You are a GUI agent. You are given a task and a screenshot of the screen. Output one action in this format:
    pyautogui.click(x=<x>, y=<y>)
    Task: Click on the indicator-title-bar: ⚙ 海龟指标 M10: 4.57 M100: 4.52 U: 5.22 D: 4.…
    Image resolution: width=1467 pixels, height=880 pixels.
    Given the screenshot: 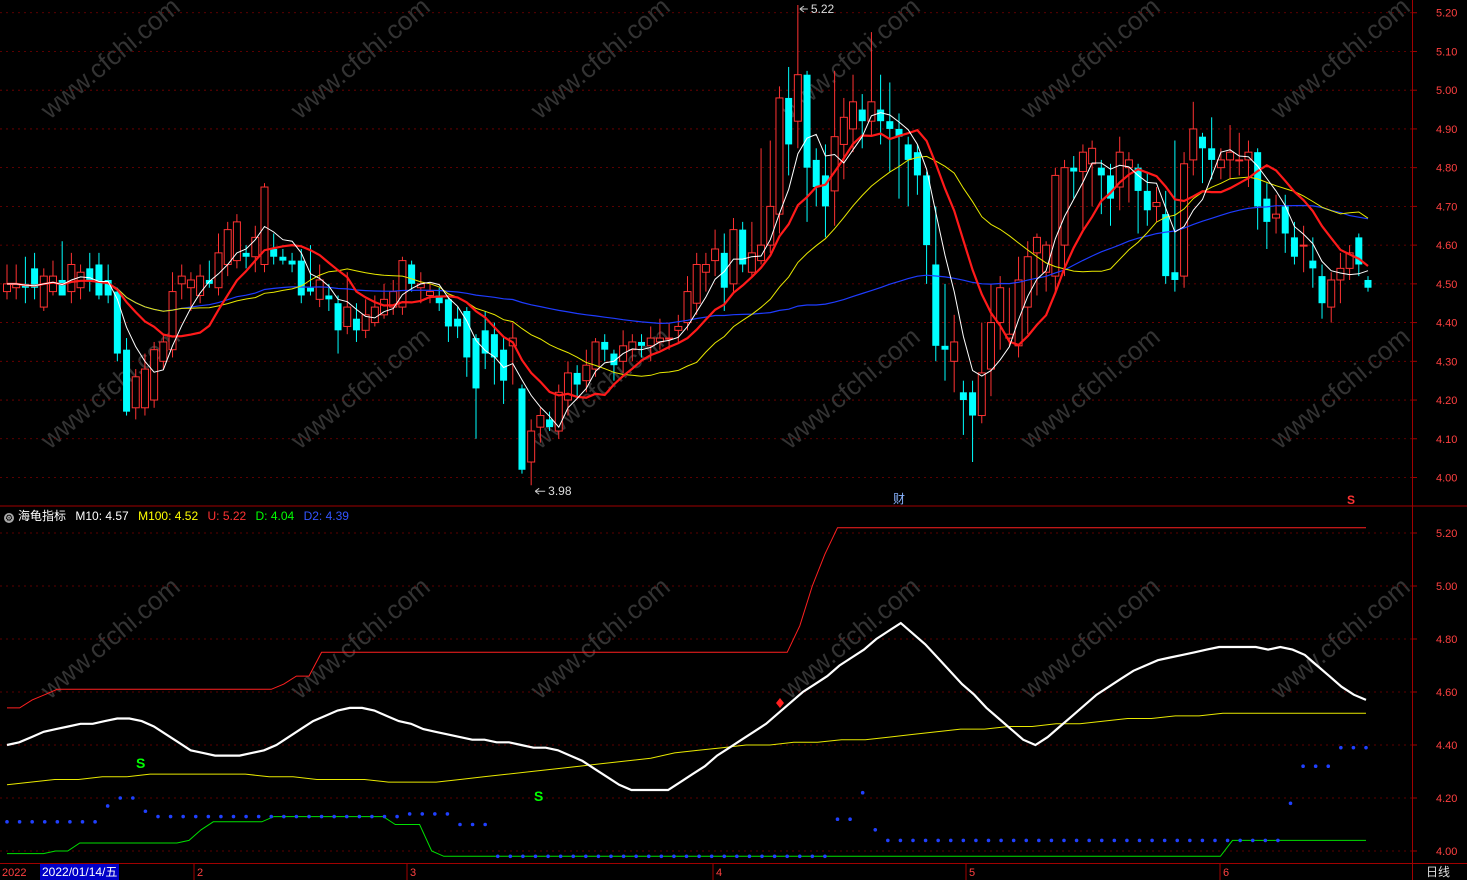 What is the action you would take?
    pyautogui.click(x=179, y=516)
    